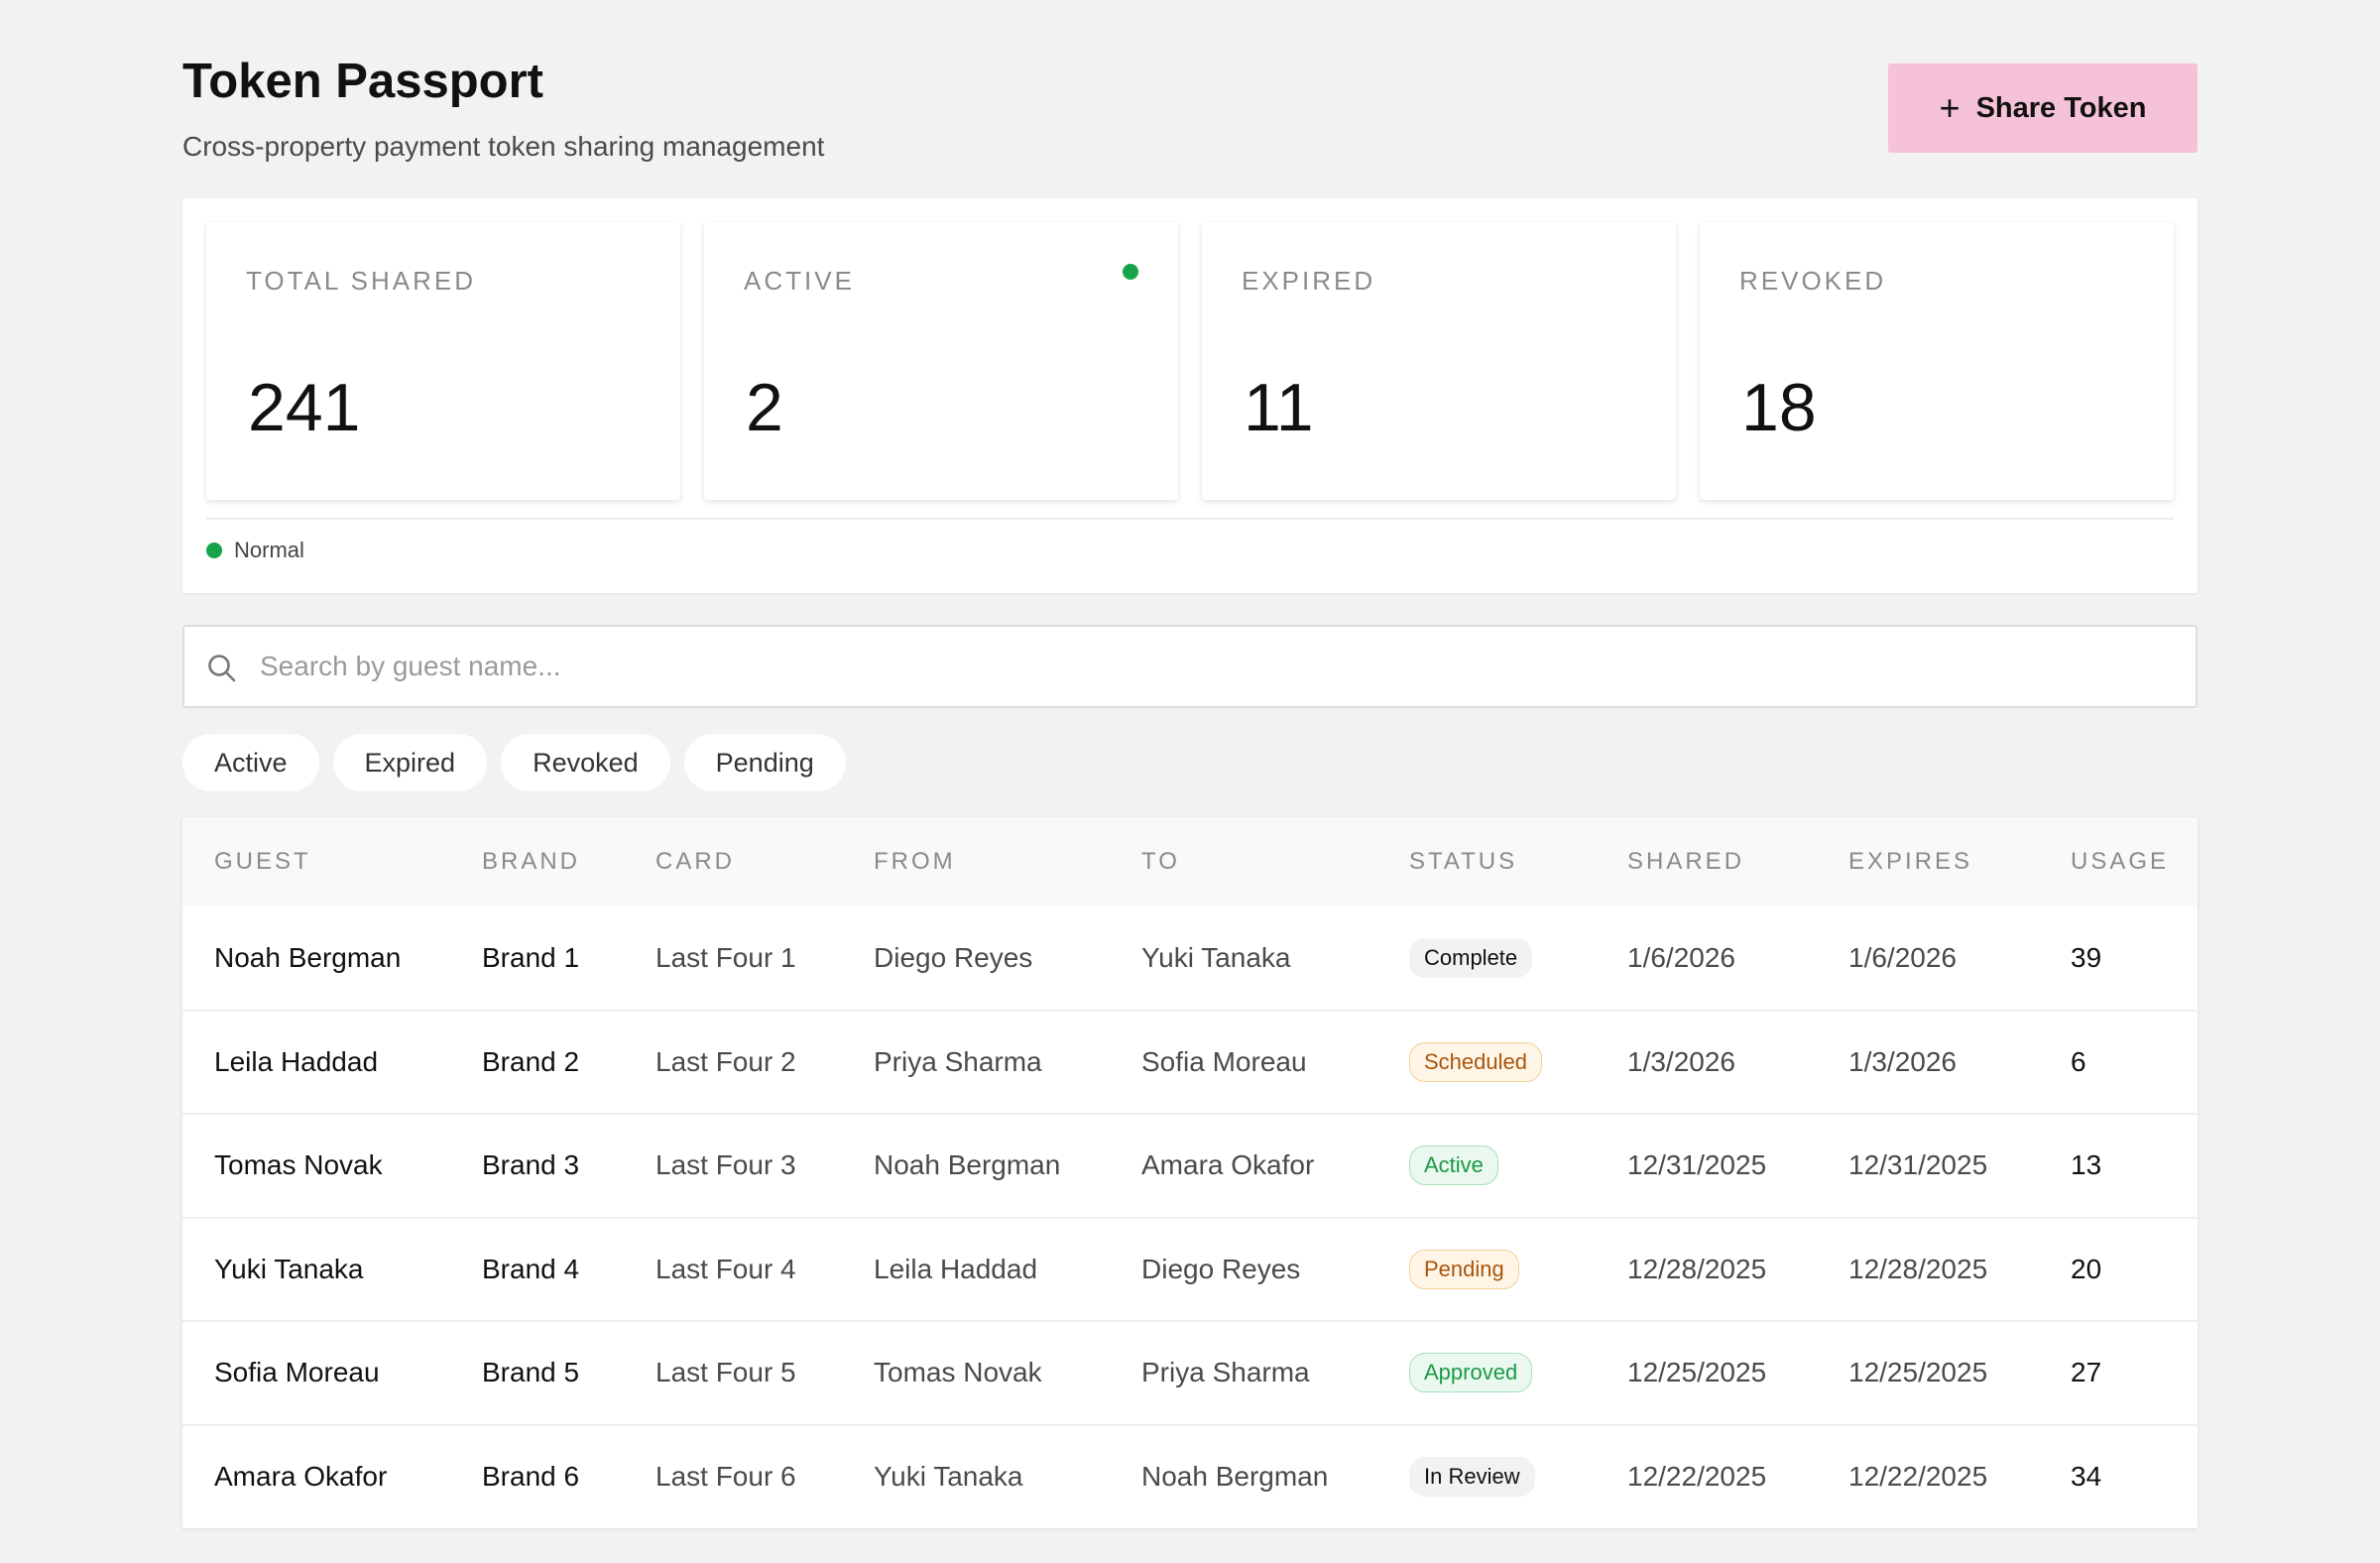 The width and height of the screenshot is (2380, 1563). I want to click on cell-status: Scheduled, so click(1486, 1063).